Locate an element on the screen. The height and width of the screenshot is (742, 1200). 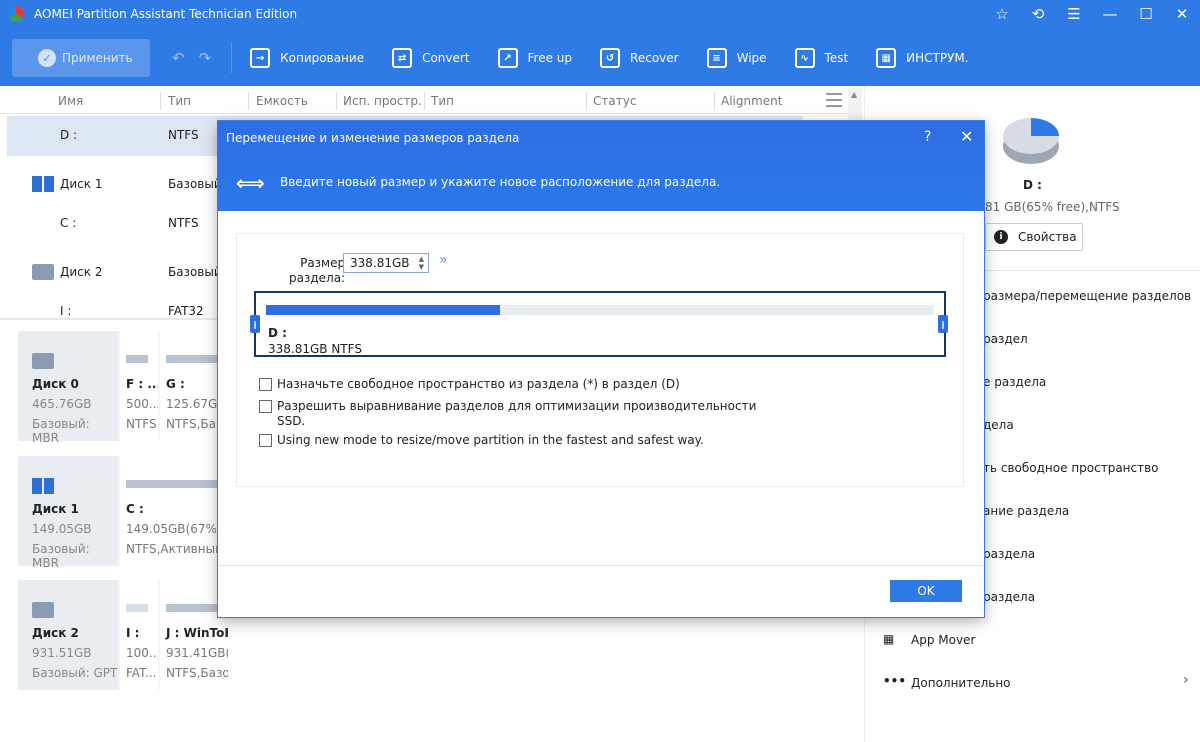
col-used-space: Исп. простр. is located at coordinates (382, 101).